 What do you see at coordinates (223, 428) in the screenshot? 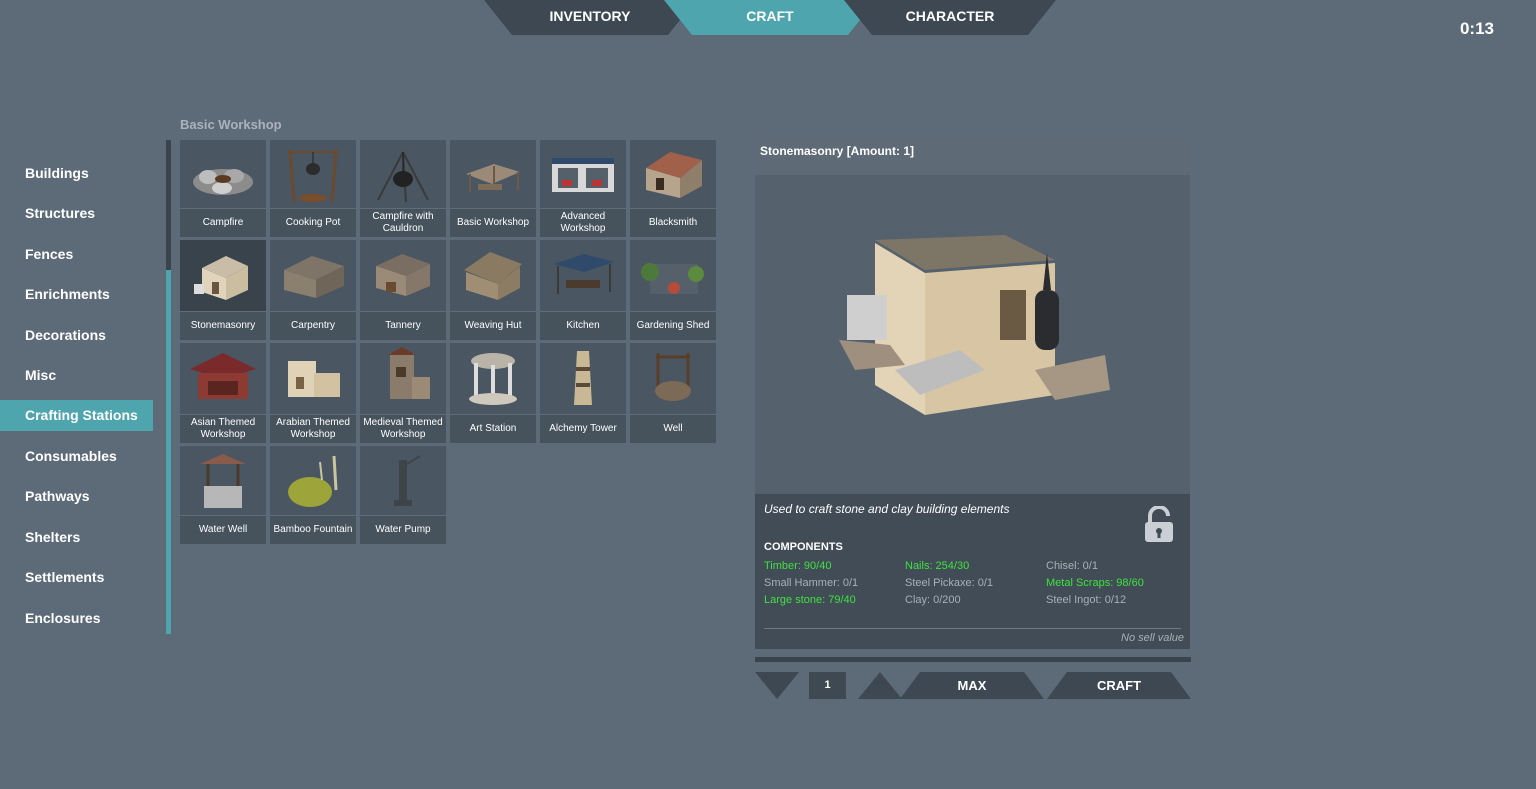
I see `item-label: Asian Themed Workshop` at bounding box center [223, 428].